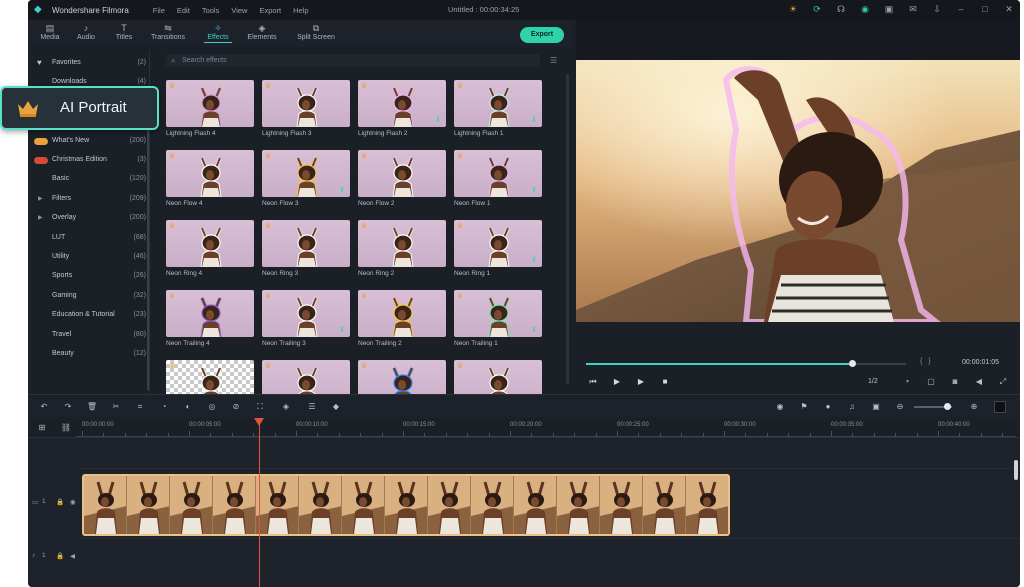  I want to click on notification-icon: ✉, so click(913, 9).